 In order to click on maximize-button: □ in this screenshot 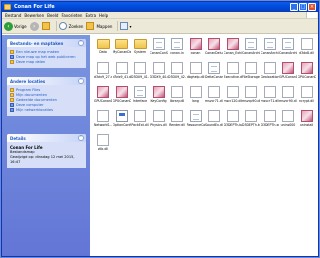, I will do `click(303, 7)`.